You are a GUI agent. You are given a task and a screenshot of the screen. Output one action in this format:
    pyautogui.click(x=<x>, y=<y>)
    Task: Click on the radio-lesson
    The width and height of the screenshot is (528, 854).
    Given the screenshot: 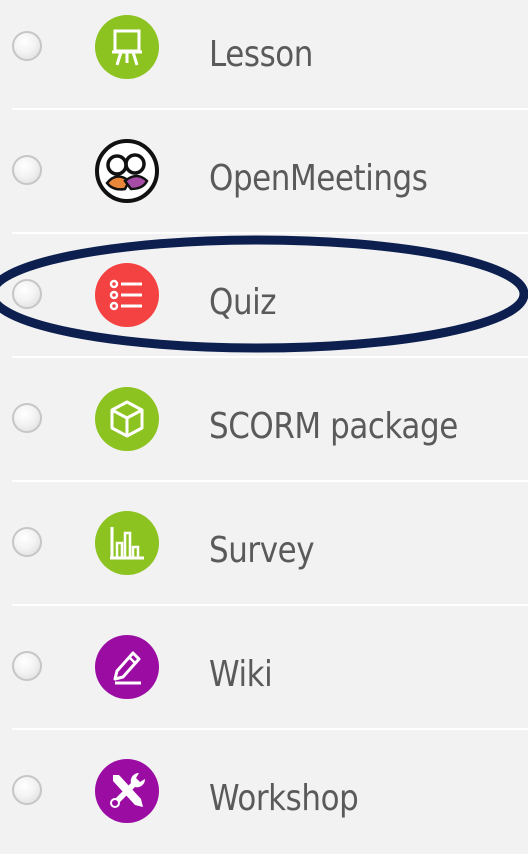 What is the action you would take?
    pyautogui.click(x=27, y=46)
    